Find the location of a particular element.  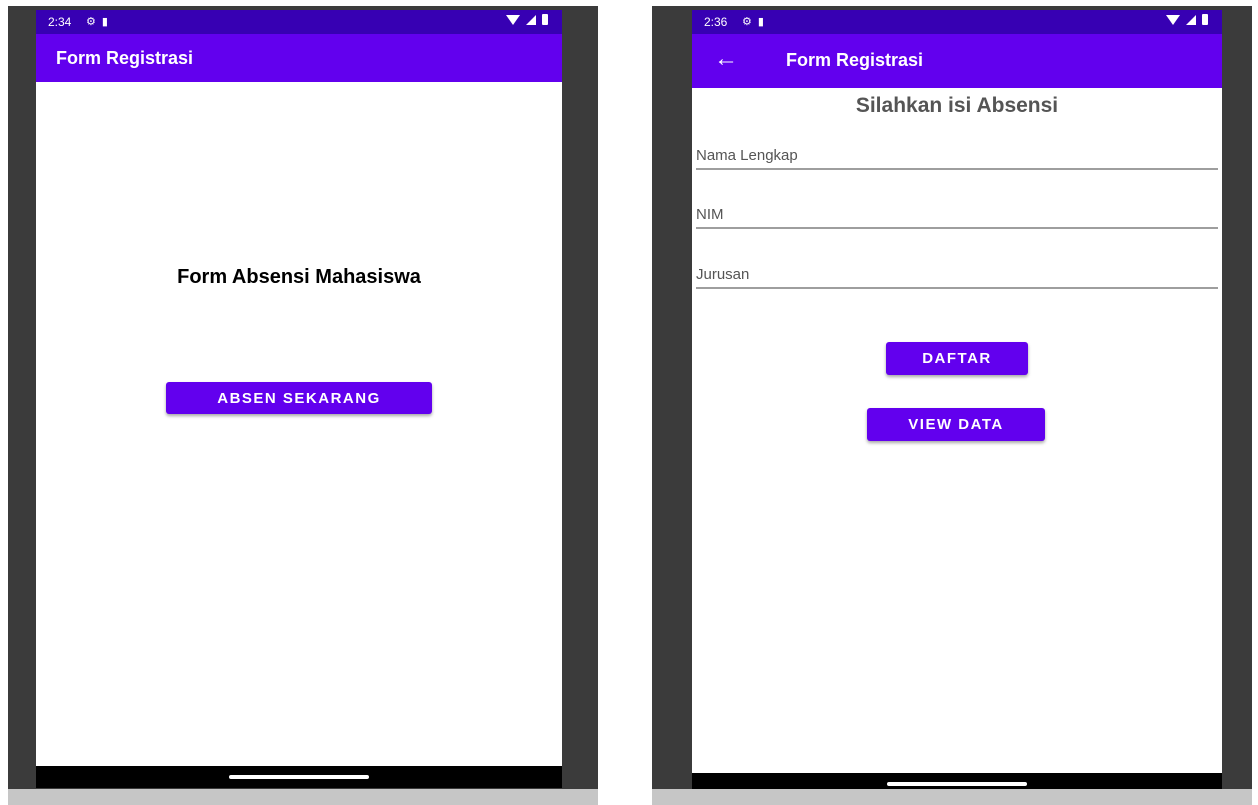

absen-sekarang-button: ABSEN SEKARANG is located at coordinates (299, 398).